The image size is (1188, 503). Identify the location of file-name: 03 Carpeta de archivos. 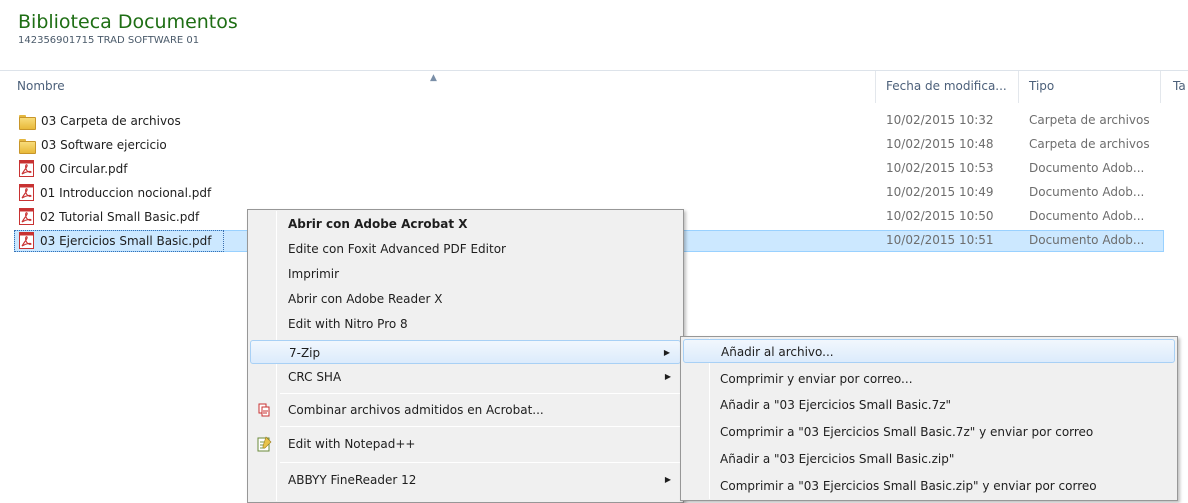
(111, 120).